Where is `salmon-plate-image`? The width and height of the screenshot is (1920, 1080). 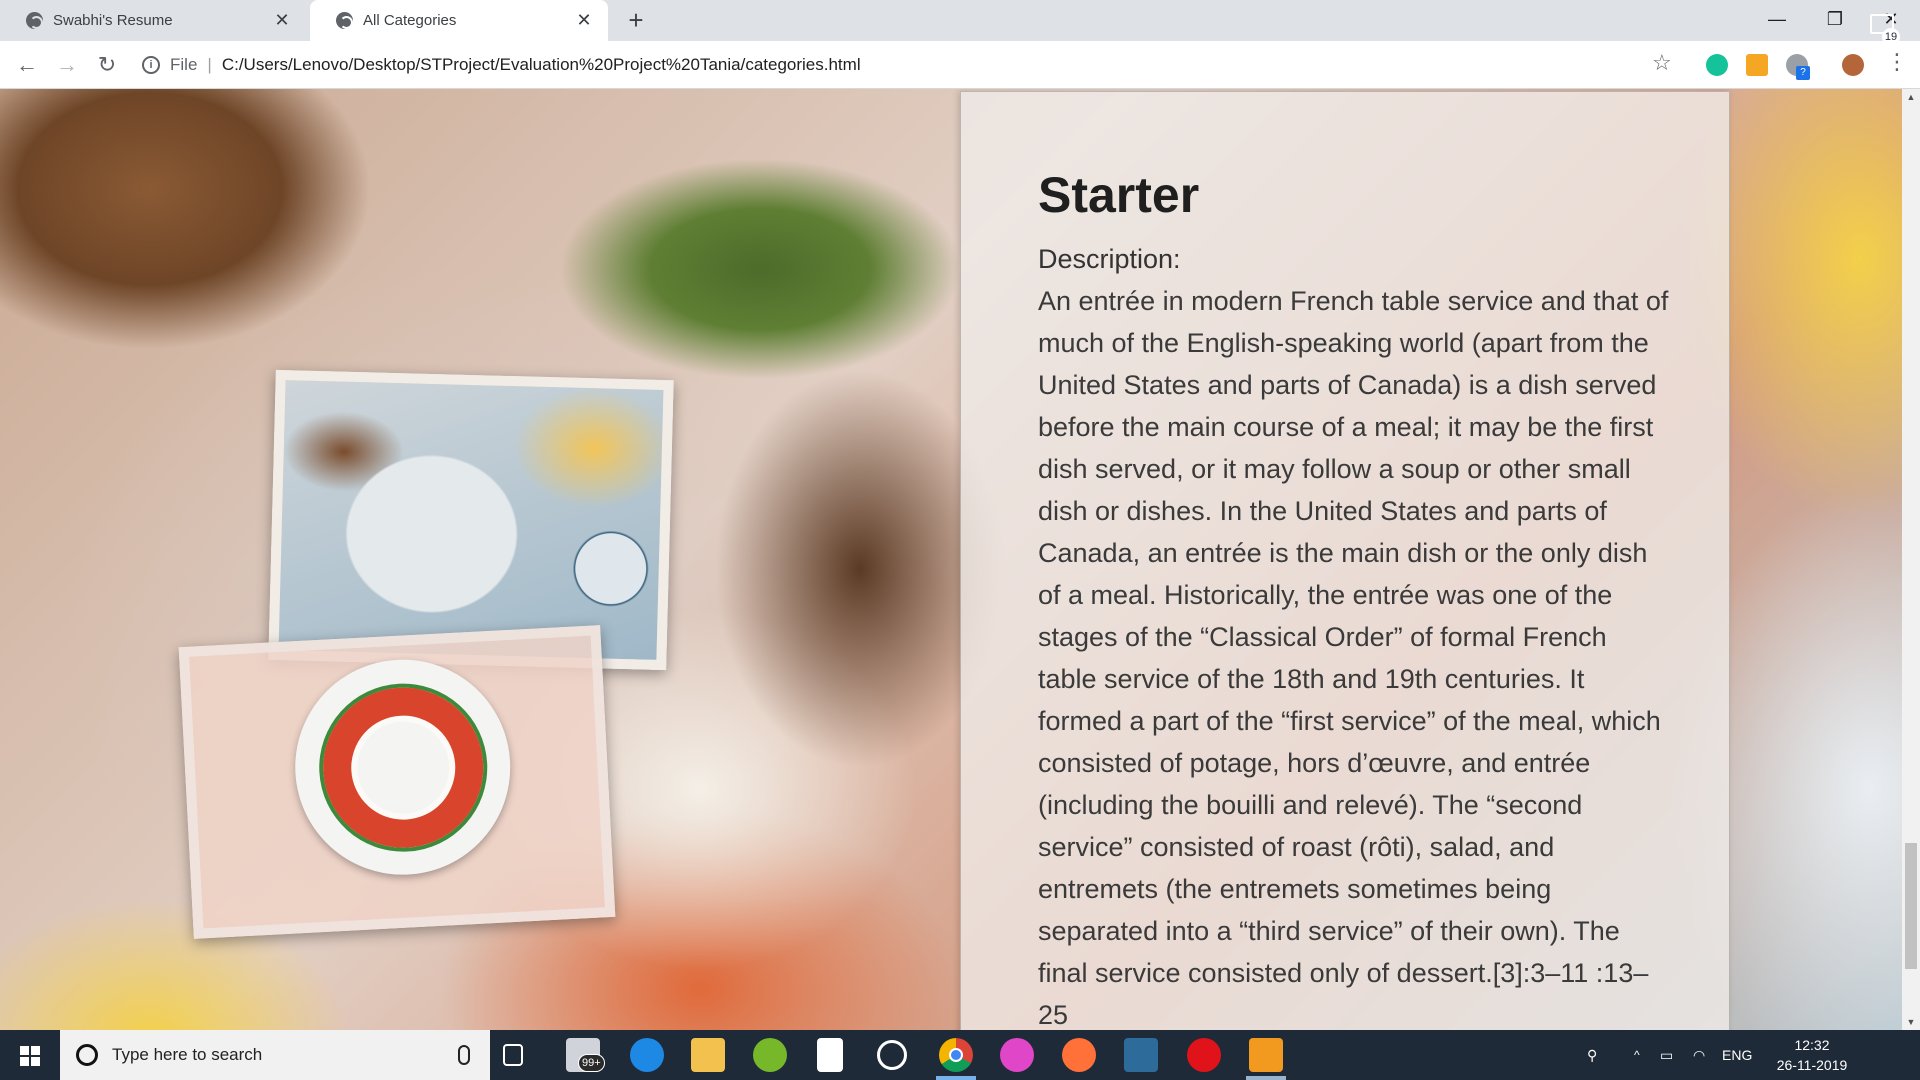
salmon-plate-image is located at coordinates (471, 520).